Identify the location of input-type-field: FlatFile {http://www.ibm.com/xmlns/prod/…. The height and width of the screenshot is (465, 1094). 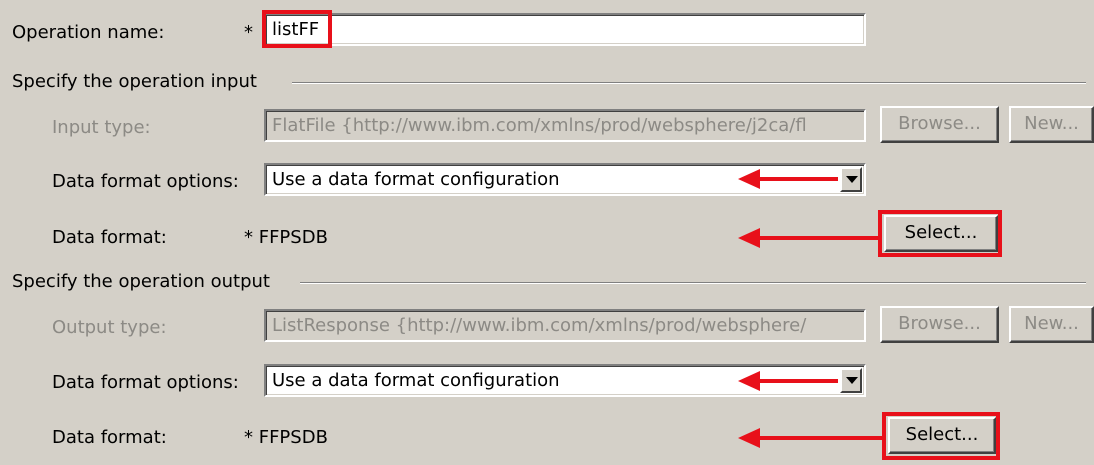
(565, 125).